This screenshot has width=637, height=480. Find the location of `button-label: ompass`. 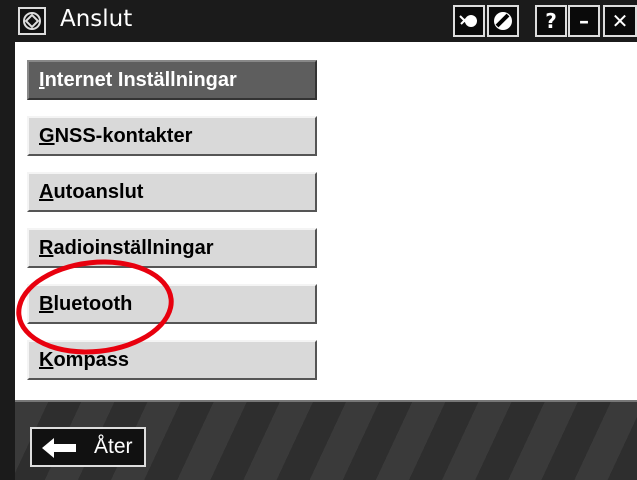

button-label: ompass is located at coordinates (91, 360).